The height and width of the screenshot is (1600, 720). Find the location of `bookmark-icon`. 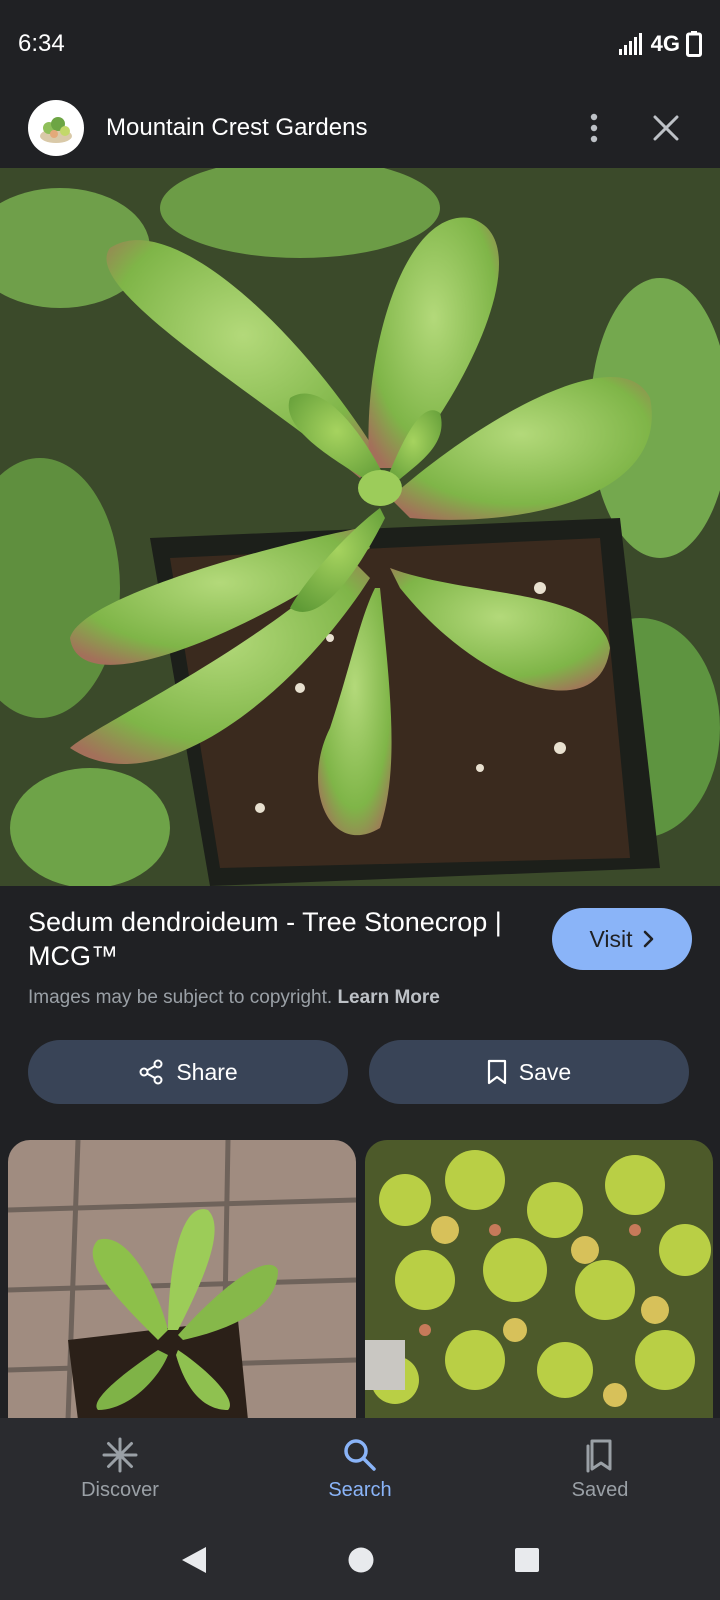

bookmark-icon is located at coordinates (496, 1072).